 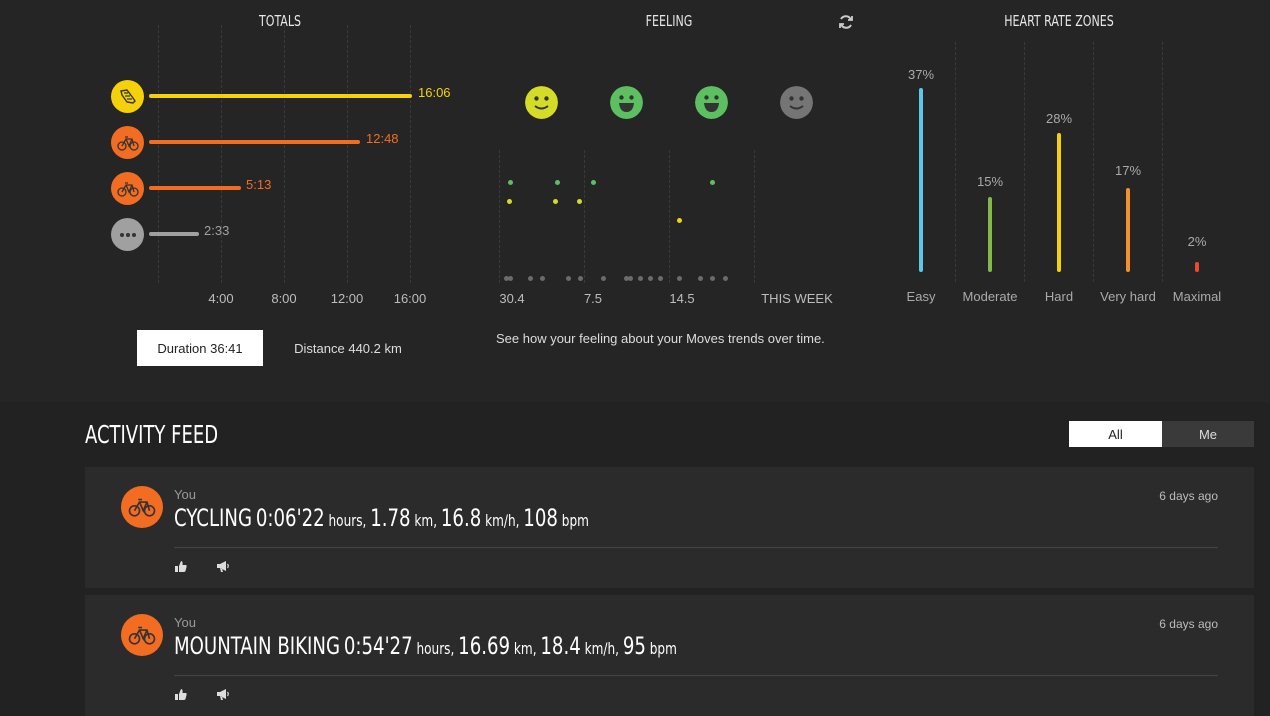 What do you see at coordinates (560, 646) in the screenshot?
I see `feed-speed: 18.4` at bounding box center [560, 646].